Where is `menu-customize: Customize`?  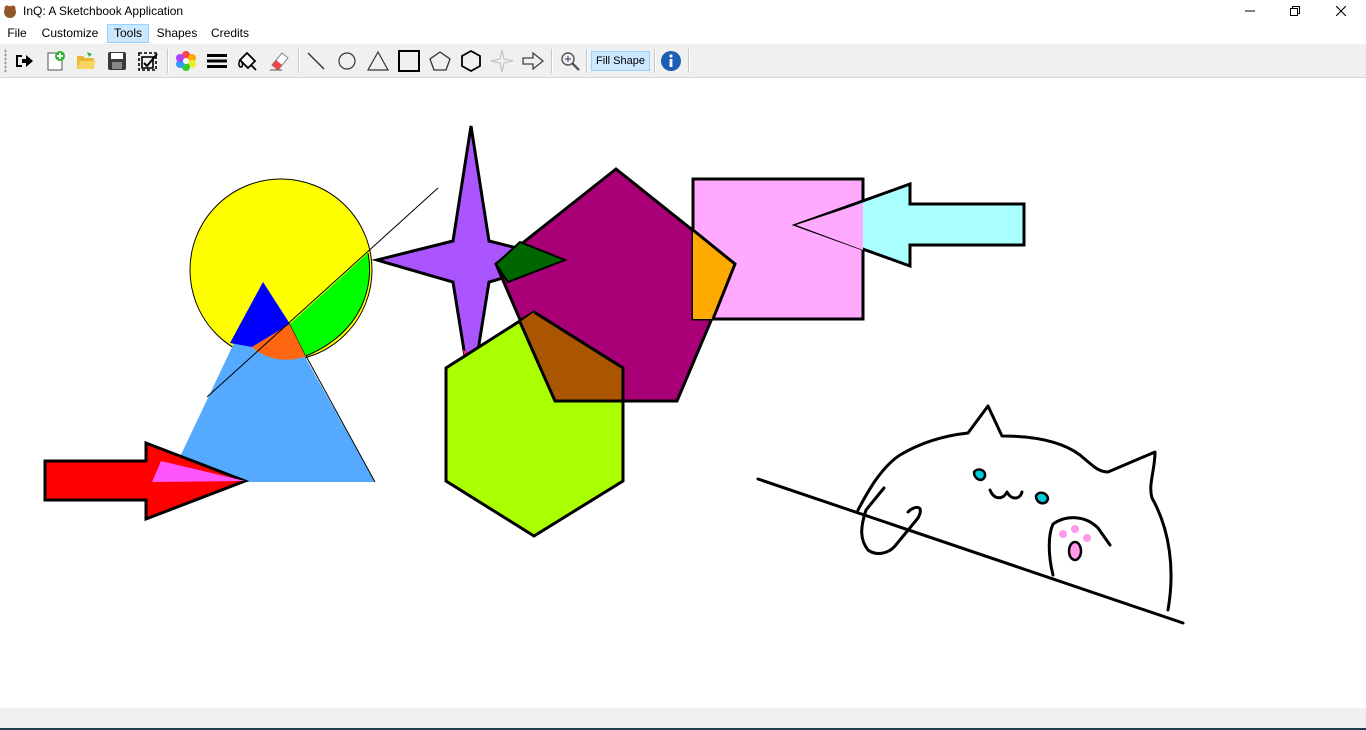
menu-customize: Customize is located at coordinates (70, 33).